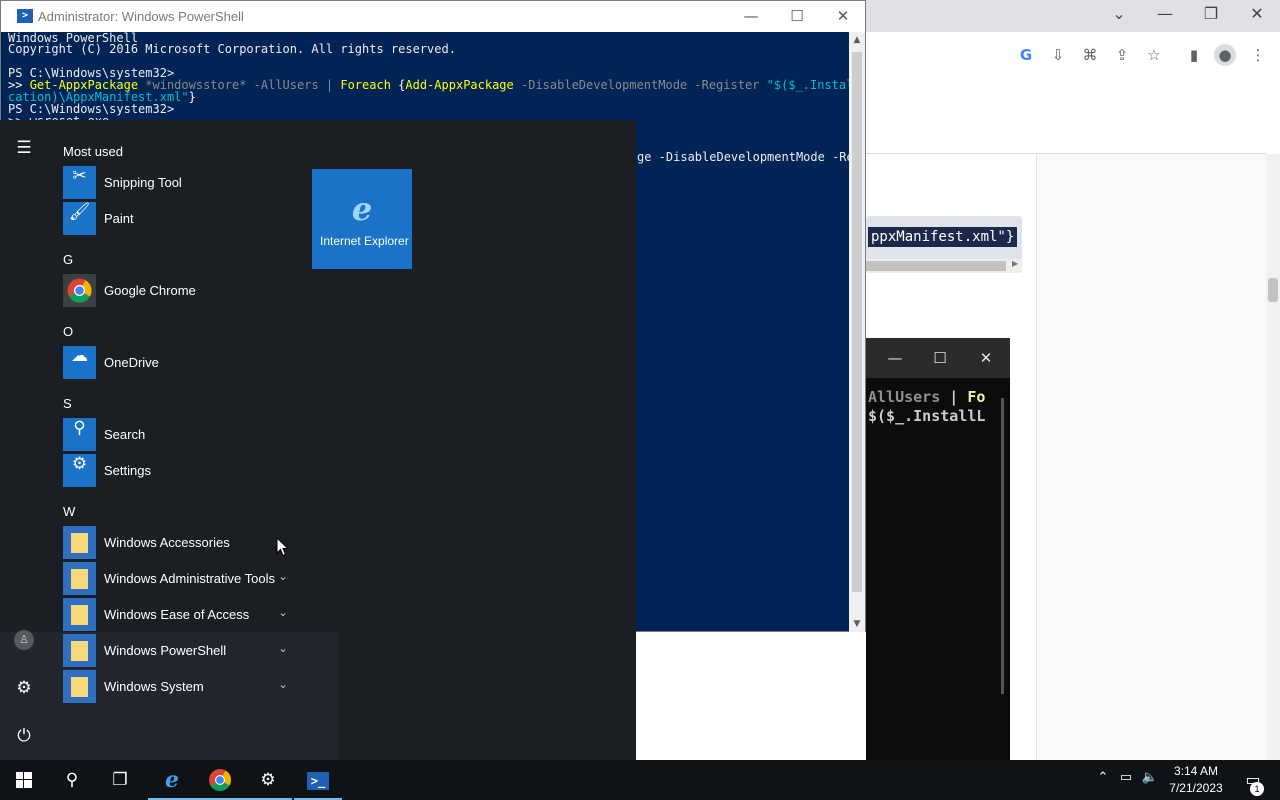 The height and width of the screenshot is (800, 1280). Describe the element at coordinates (1126, 780) in the screenshot. I see `network-icon: ▭` at that location.